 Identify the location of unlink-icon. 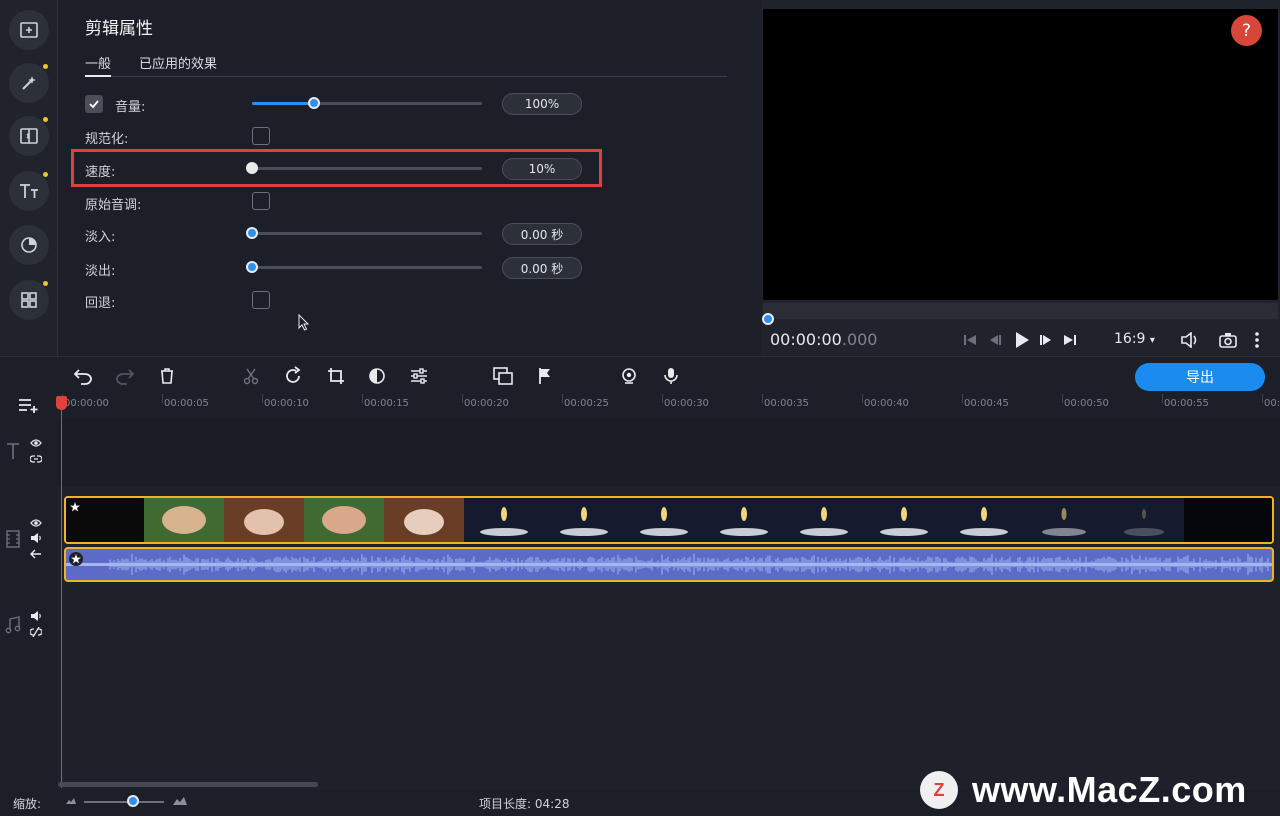
(36, 632).